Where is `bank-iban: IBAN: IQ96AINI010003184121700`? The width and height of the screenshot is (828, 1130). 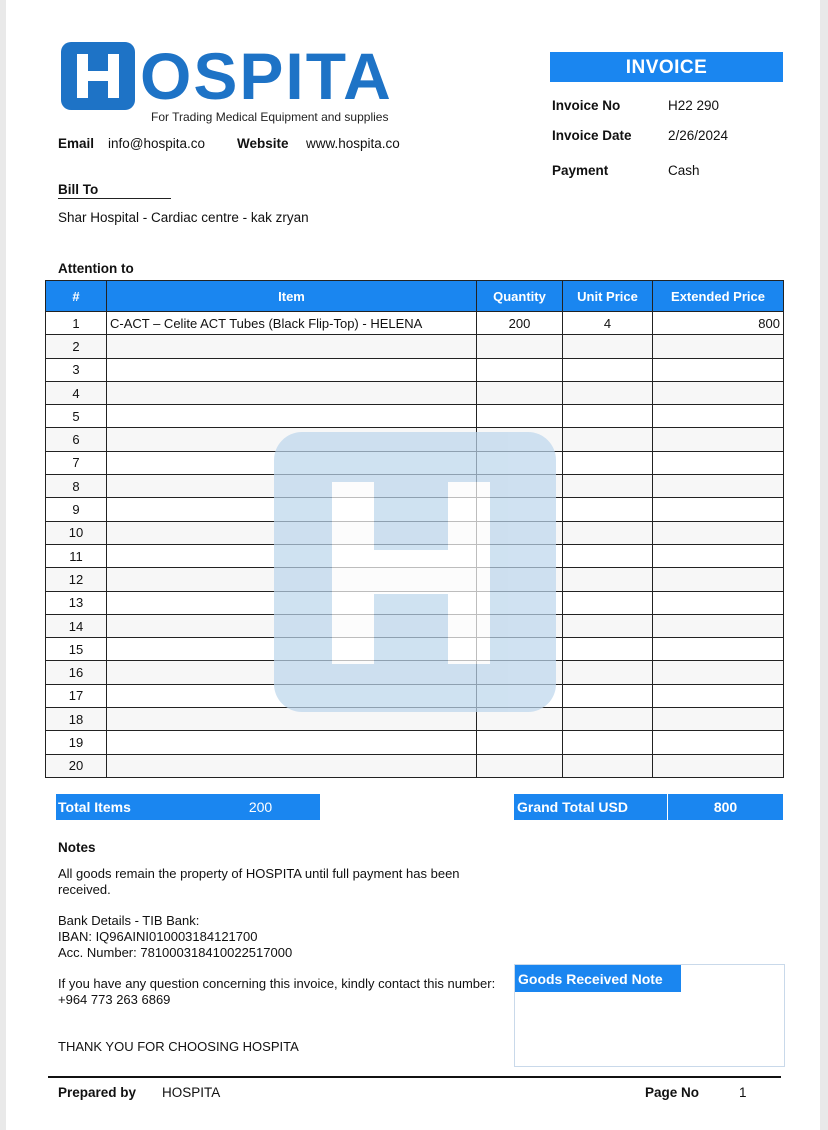 bank-iban: IBAN: IQ96AINI010003184121700 is located at coordinates (158, 936).